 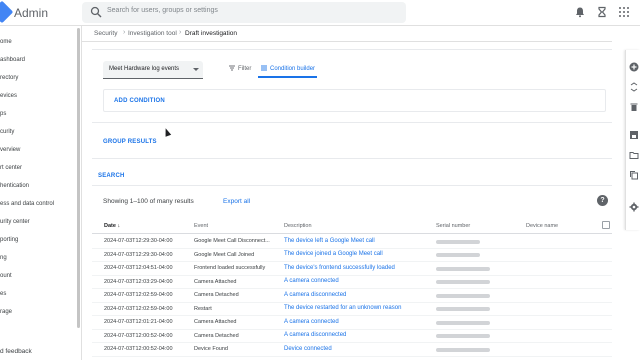 I want to click on tab-condition-builder-label: Condition builder, so click(x=293, y=69).